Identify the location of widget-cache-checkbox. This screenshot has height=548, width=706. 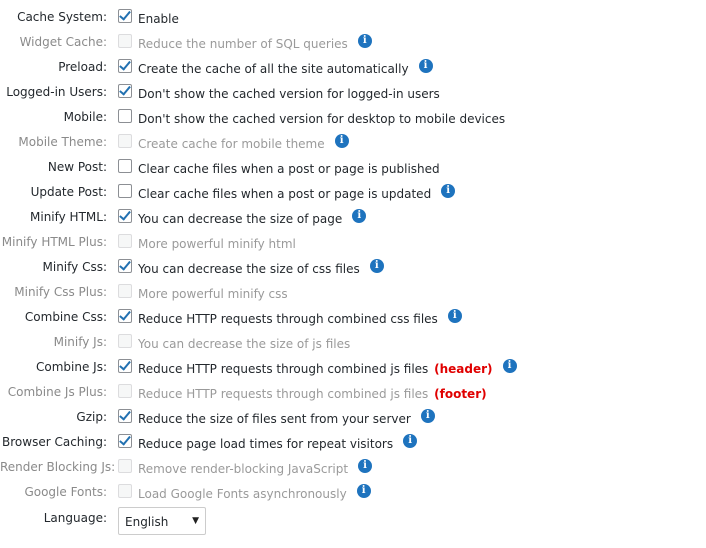
(125, 41).